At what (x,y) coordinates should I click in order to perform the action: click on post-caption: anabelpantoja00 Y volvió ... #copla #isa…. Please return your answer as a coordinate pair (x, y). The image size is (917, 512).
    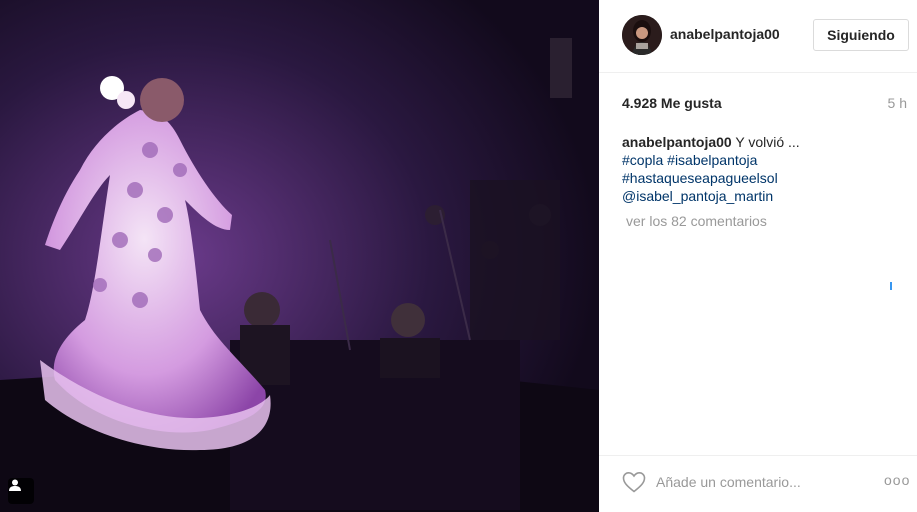
    Looking at the image, I should click on (764, 169).